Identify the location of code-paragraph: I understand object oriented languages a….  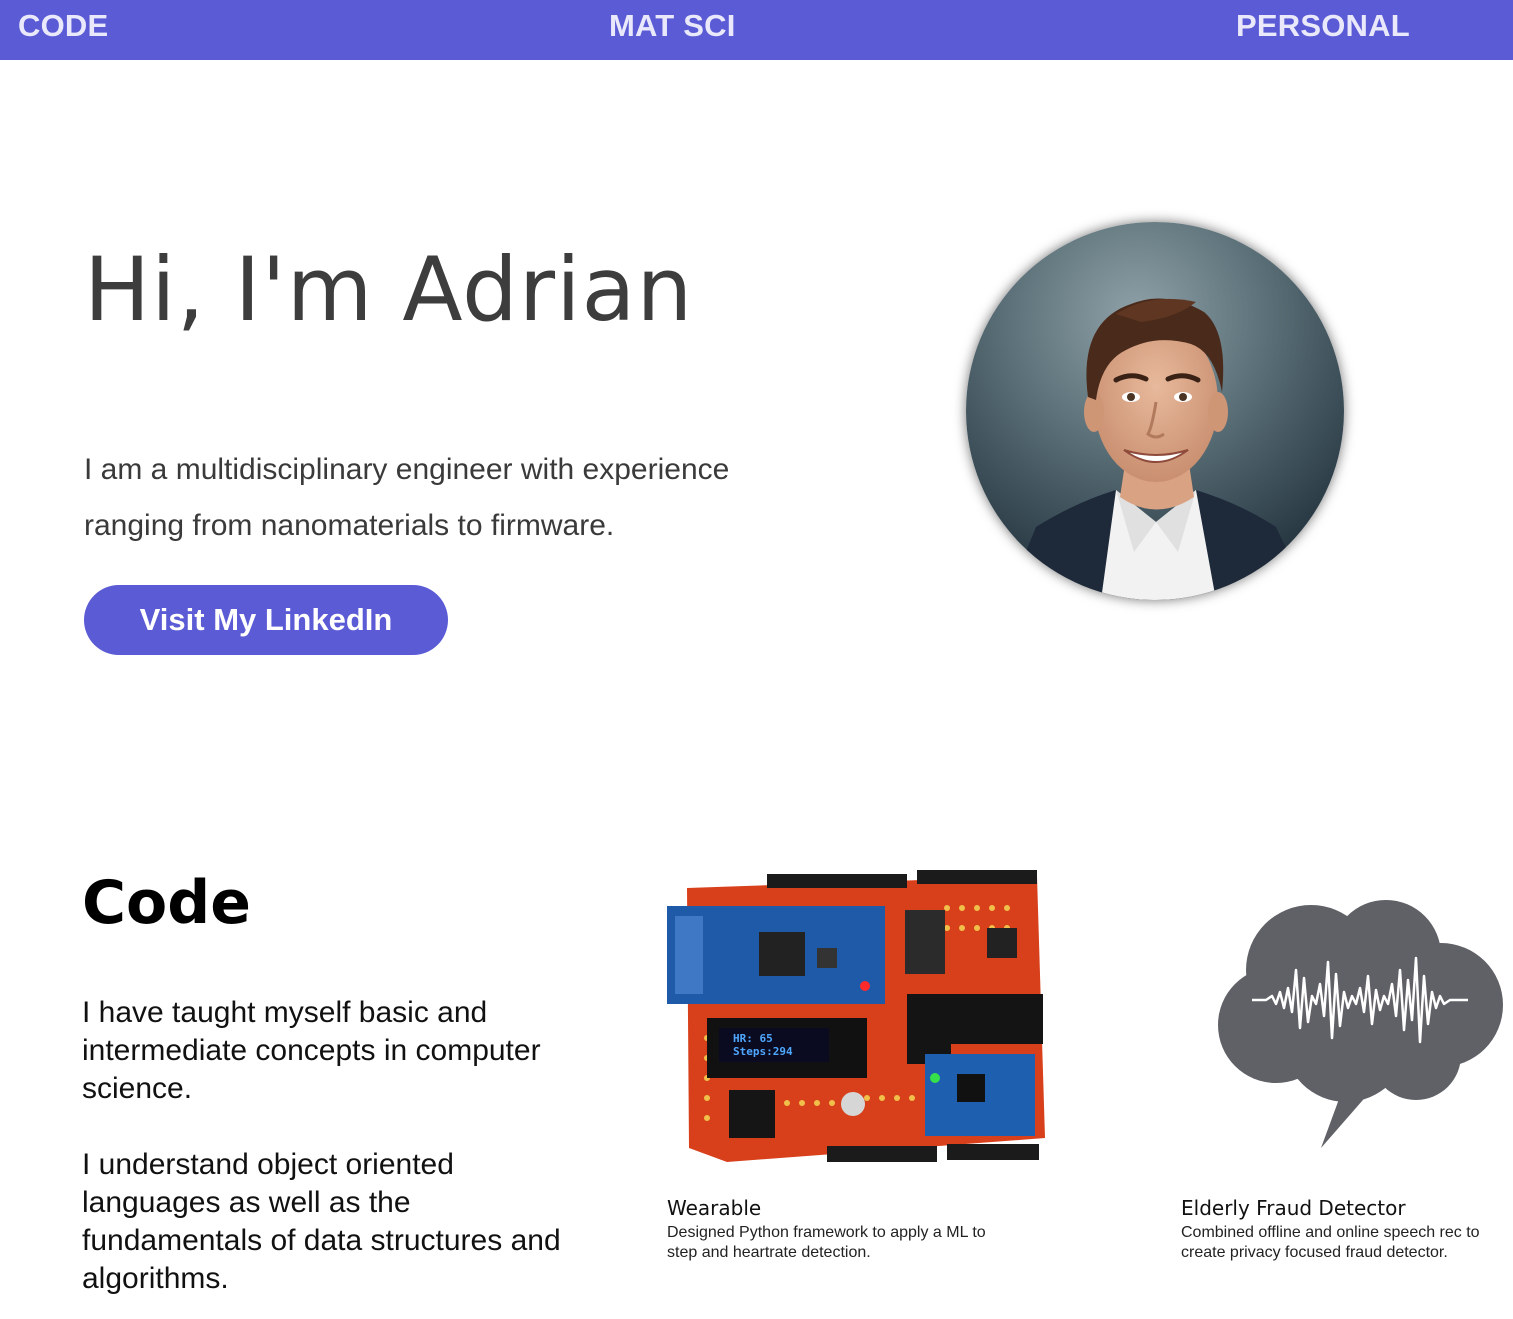
(321, 1221).